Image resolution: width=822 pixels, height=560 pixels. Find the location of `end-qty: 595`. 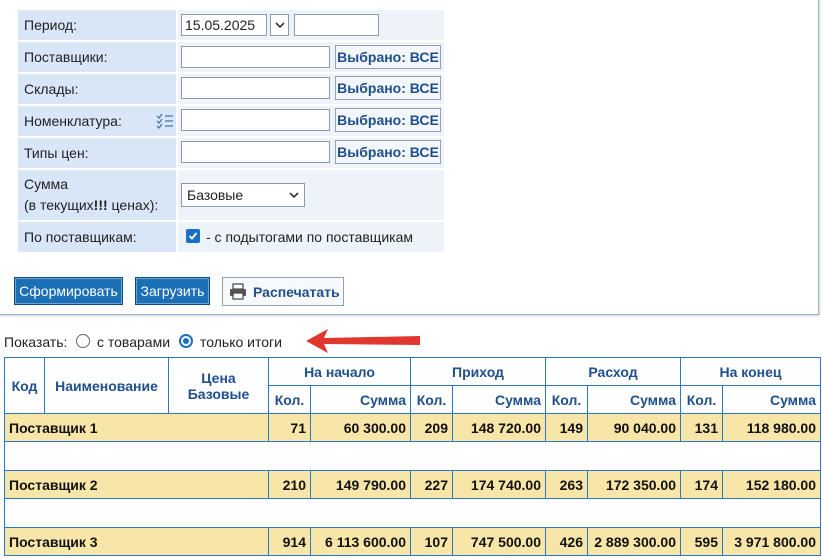

end-qty: 595 is located at coordinates (701, 541).